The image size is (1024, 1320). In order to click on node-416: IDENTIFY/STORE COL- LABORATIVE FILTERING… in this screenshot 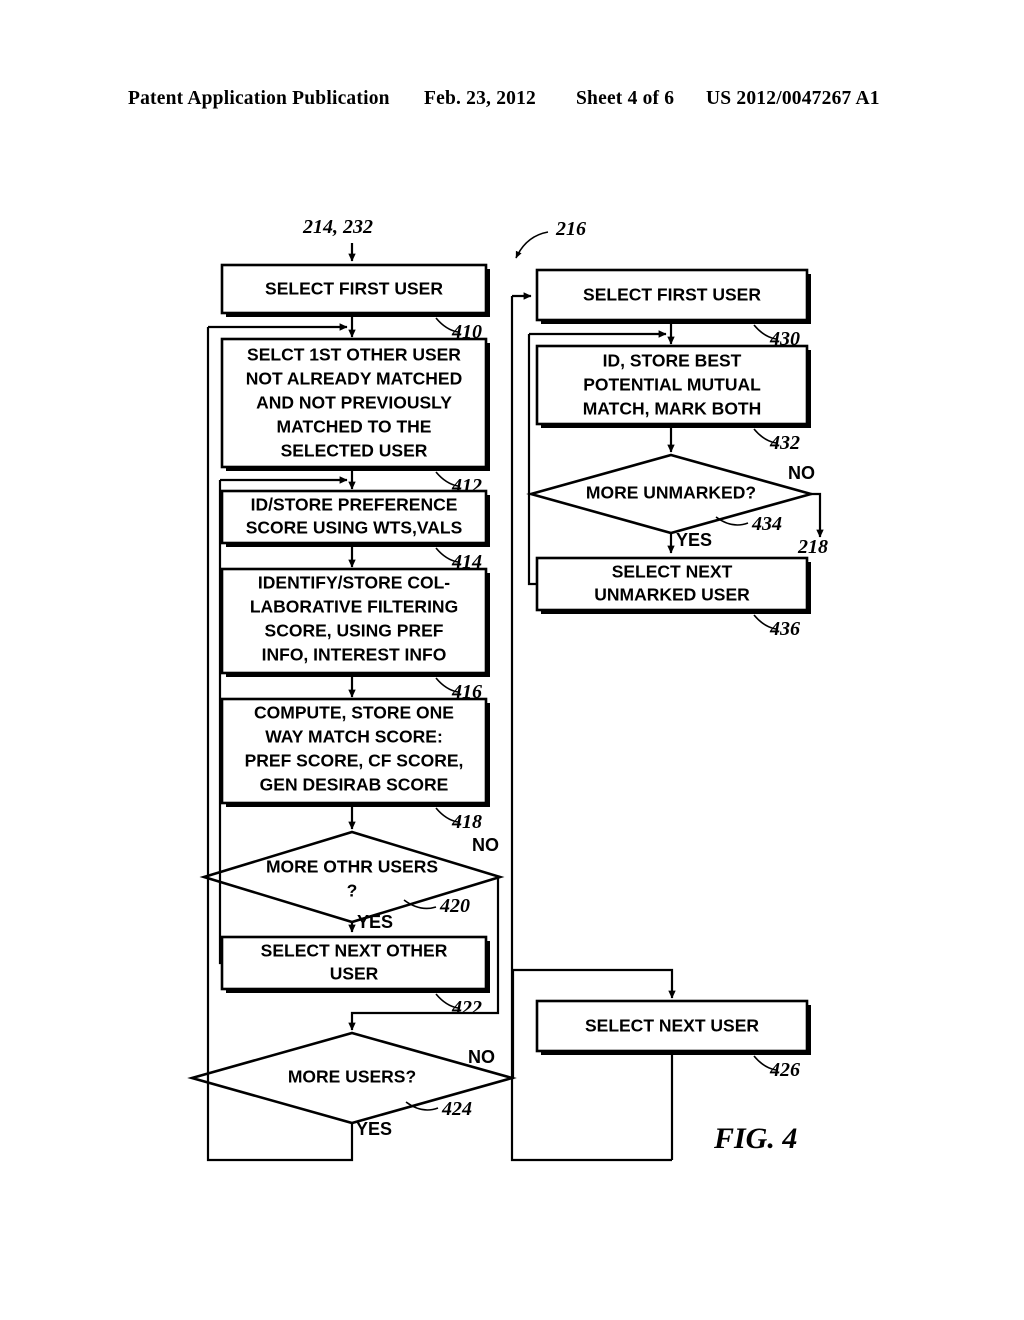, I will do `click(355, 622)`.